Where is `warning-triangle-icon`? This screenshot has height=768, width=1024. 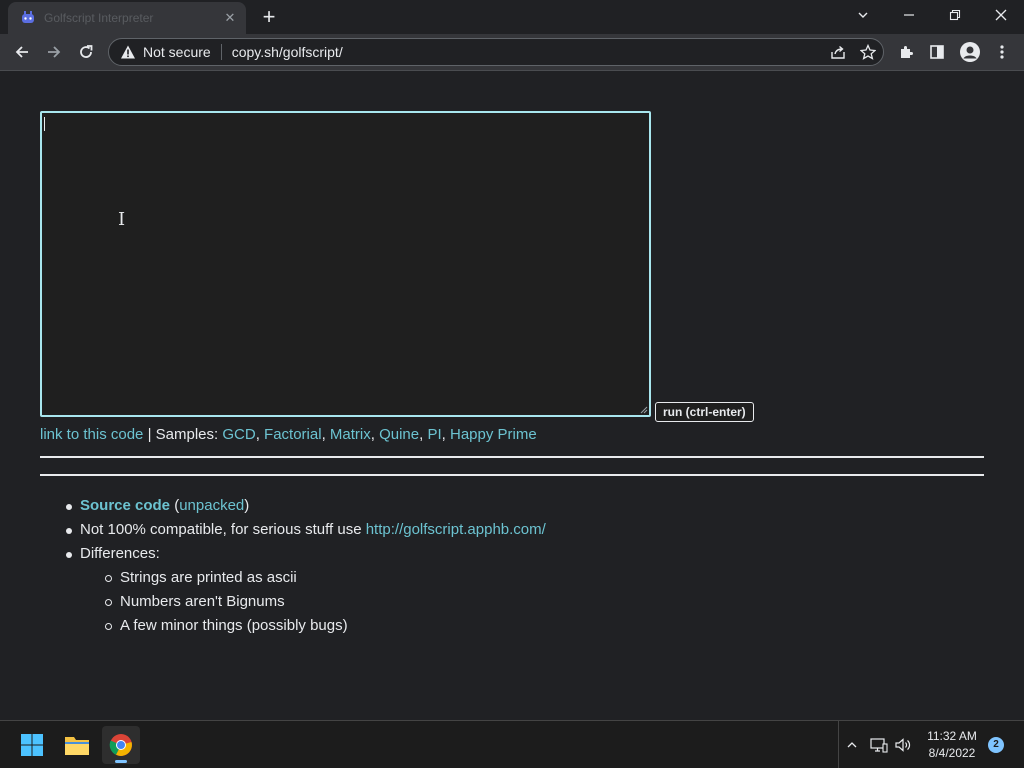
warning-triangle-icon is located at coordinates (128, 52).